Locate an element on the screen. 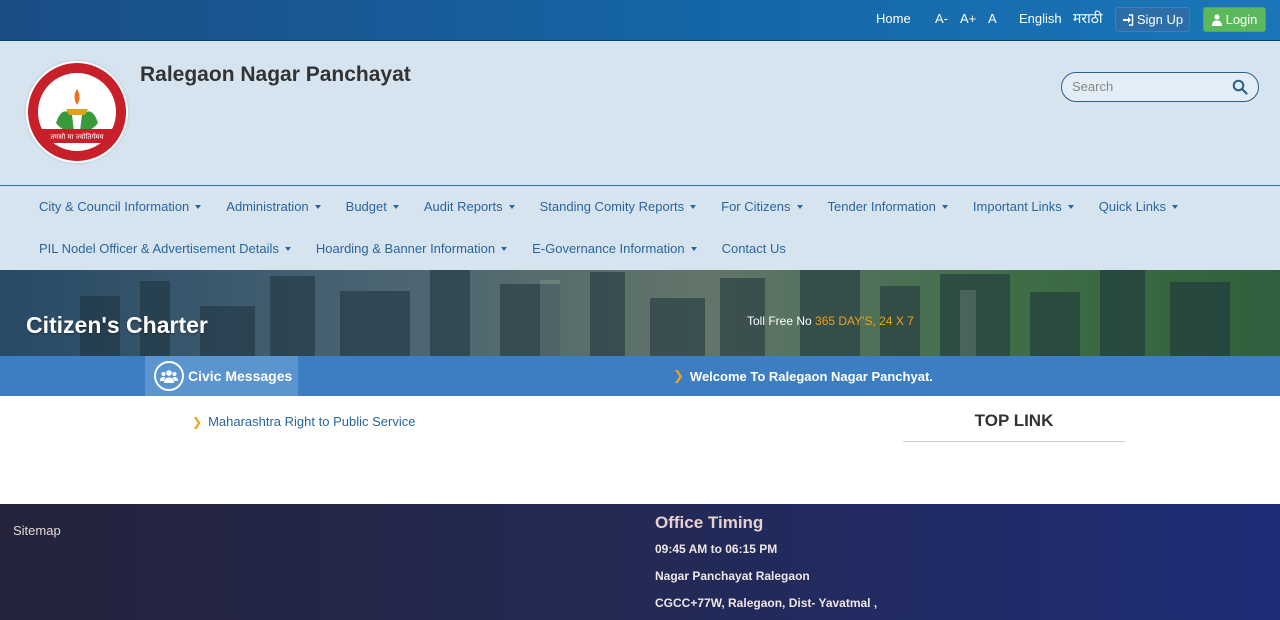 Image resolution: width=1280 pixels, height=620 pixels. nav-item-label: E-Governance Information is located at coordinates (608, 248).